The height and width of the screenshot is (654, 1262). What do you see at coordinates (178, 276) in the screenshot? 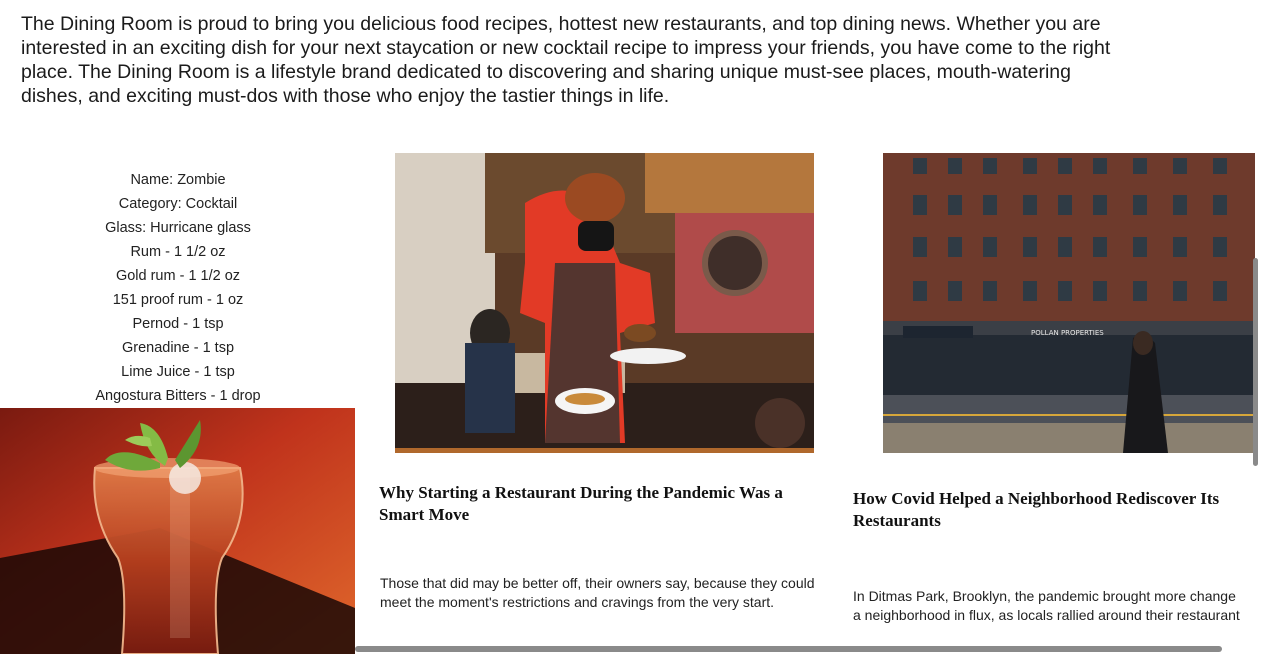
I see `recipe-ingredient: Gold rum - 1 1/2 oz` at bounding box center [178, 276].